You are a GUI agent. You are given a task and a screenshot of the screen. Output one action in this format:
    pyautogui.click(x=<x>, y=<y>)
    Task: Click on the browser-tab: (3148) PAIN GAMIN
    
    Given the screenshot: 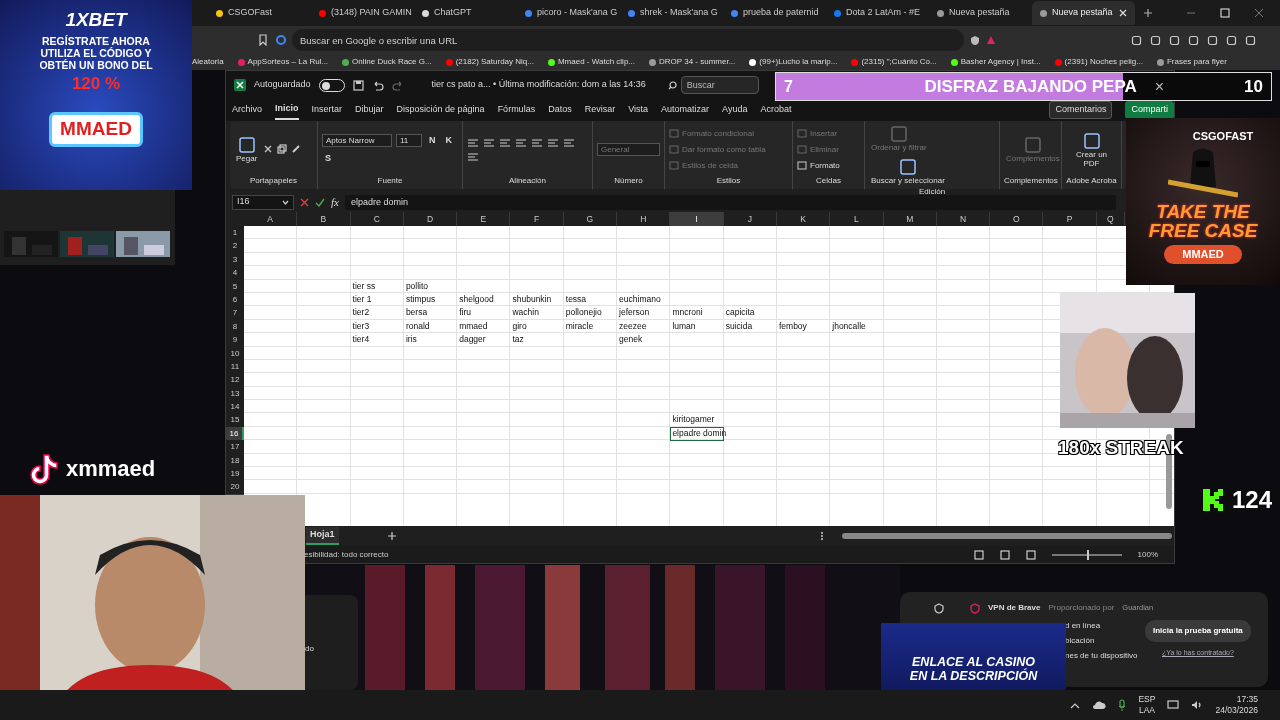 What is the action you would take?
    pyautogui.click(x=362, y=13)
    